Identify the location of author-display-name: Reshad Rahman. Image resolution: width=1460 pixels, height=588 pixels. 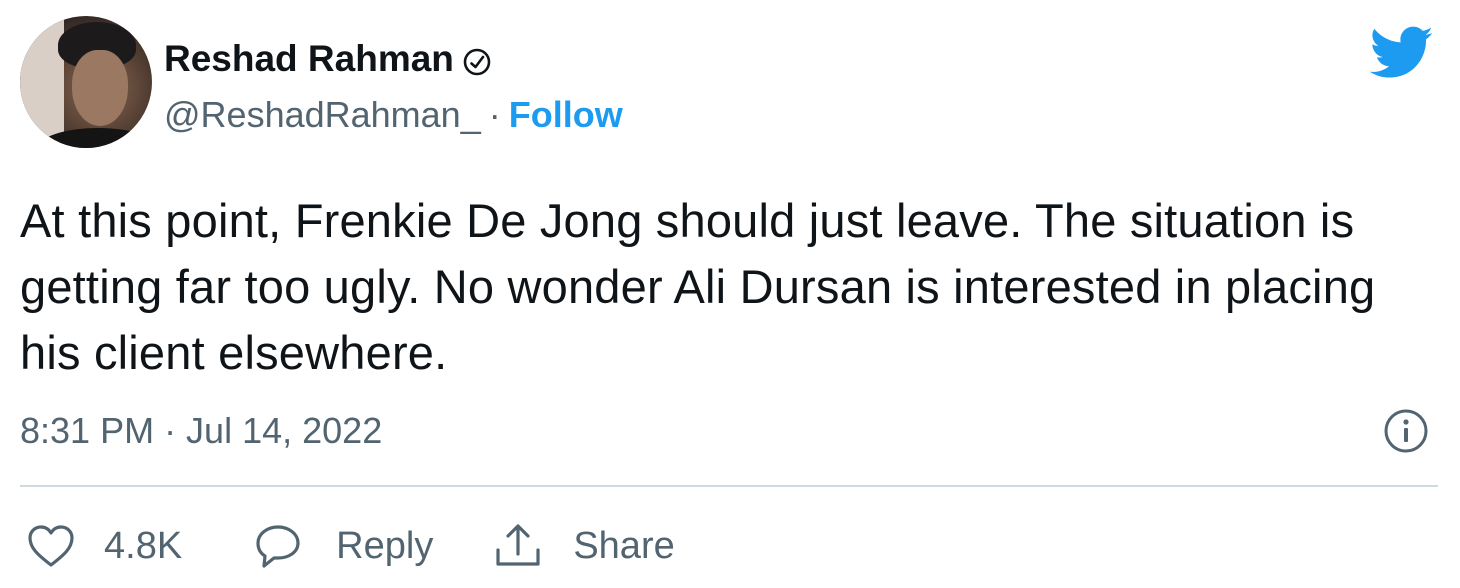
(309, 59).